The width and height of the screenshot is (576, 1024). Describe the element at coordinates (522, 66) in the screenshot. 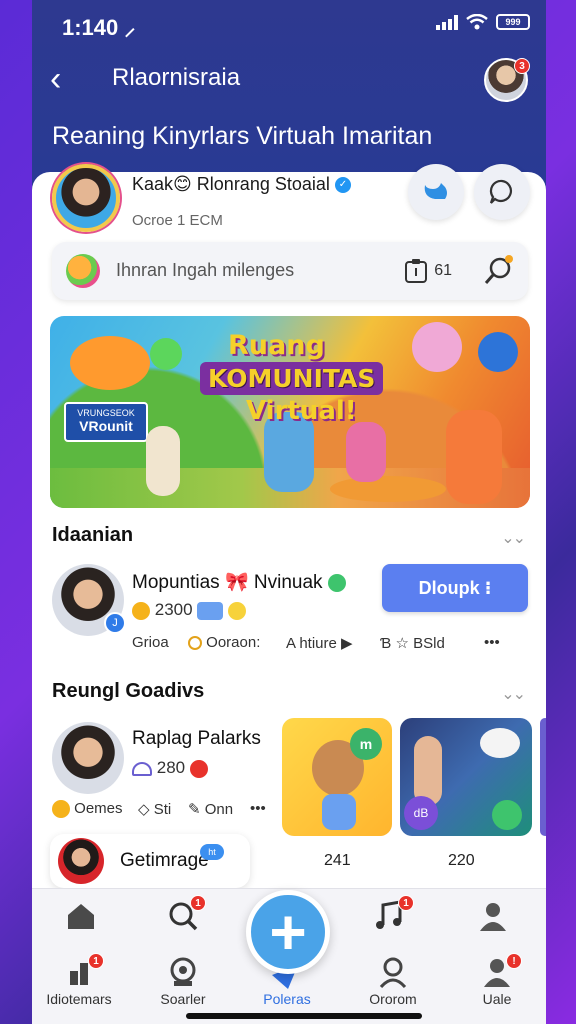

I see `notification-badge: 3` at that location.